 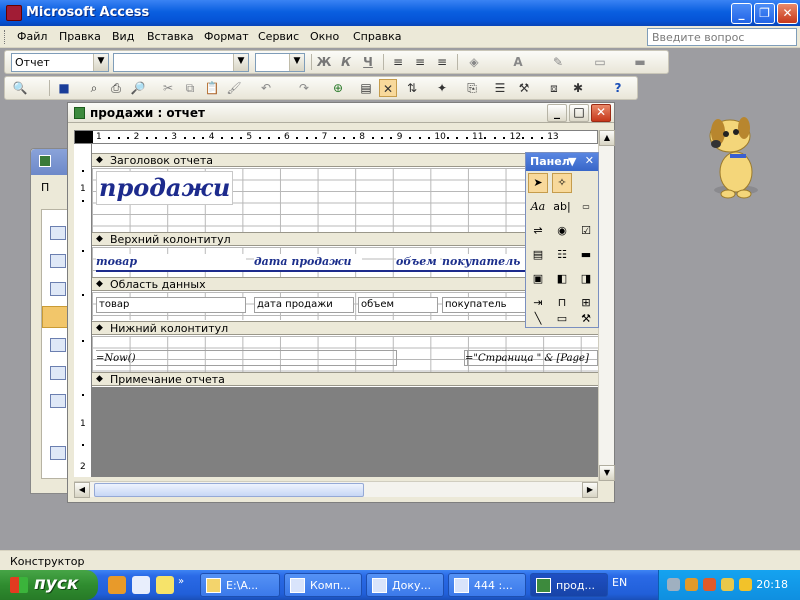 What do you see at coordinates (165, 188) in the screenshot?
I see `report-title-label: продажи` at bounding box center [165, 188].